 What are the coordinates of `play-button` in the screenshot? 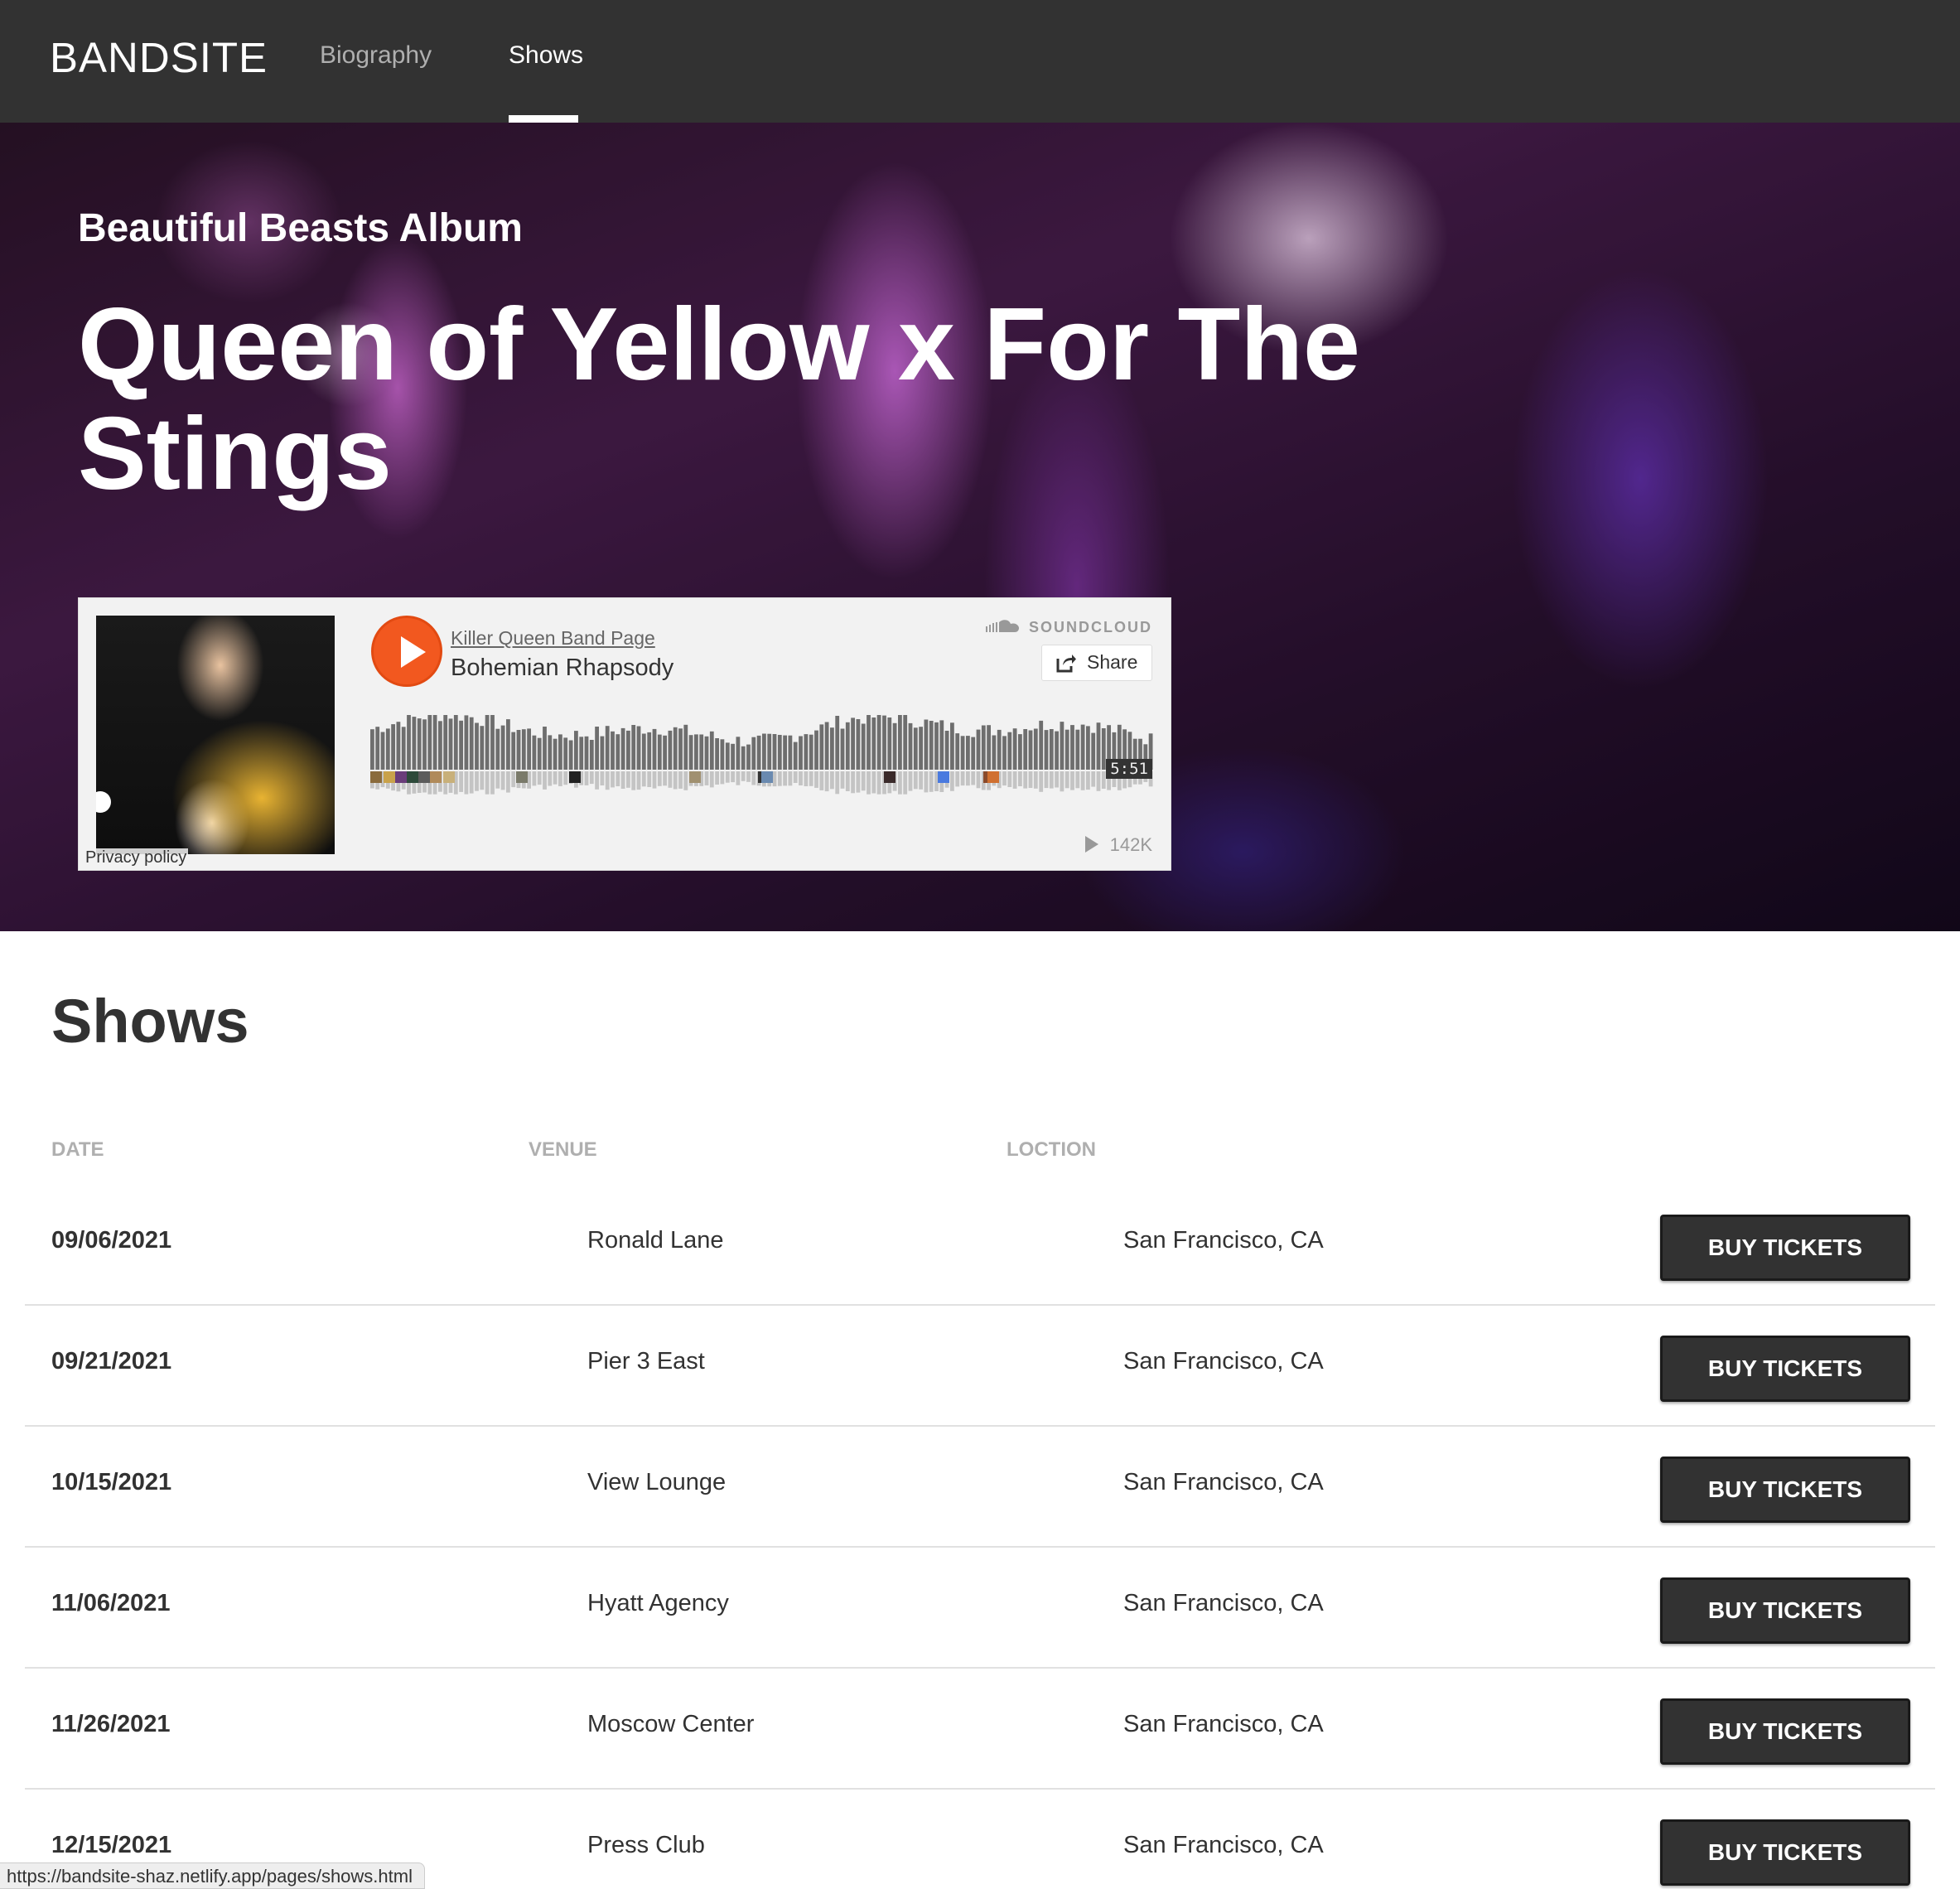 It's located at (406, 651).